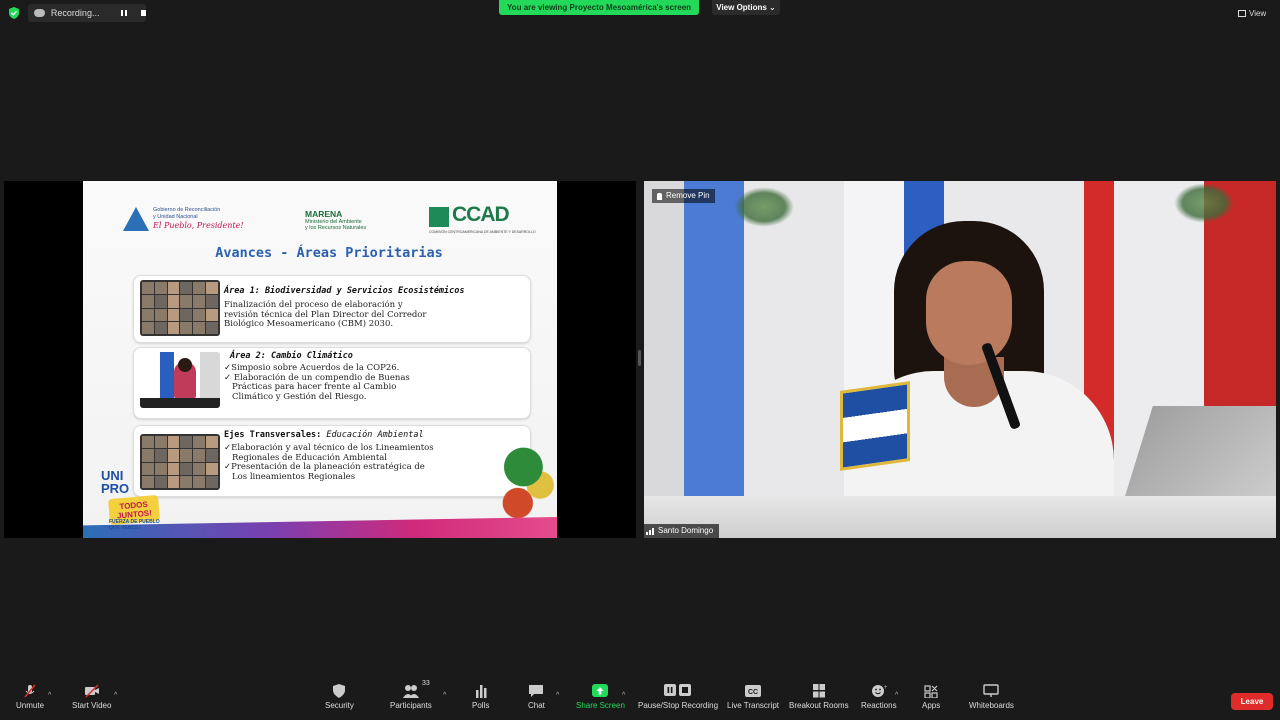 Image resolution: width=1280 pixels, height=720 pixels. I want to click on live-transcript-label: Live Transcript, so click(753, 705).